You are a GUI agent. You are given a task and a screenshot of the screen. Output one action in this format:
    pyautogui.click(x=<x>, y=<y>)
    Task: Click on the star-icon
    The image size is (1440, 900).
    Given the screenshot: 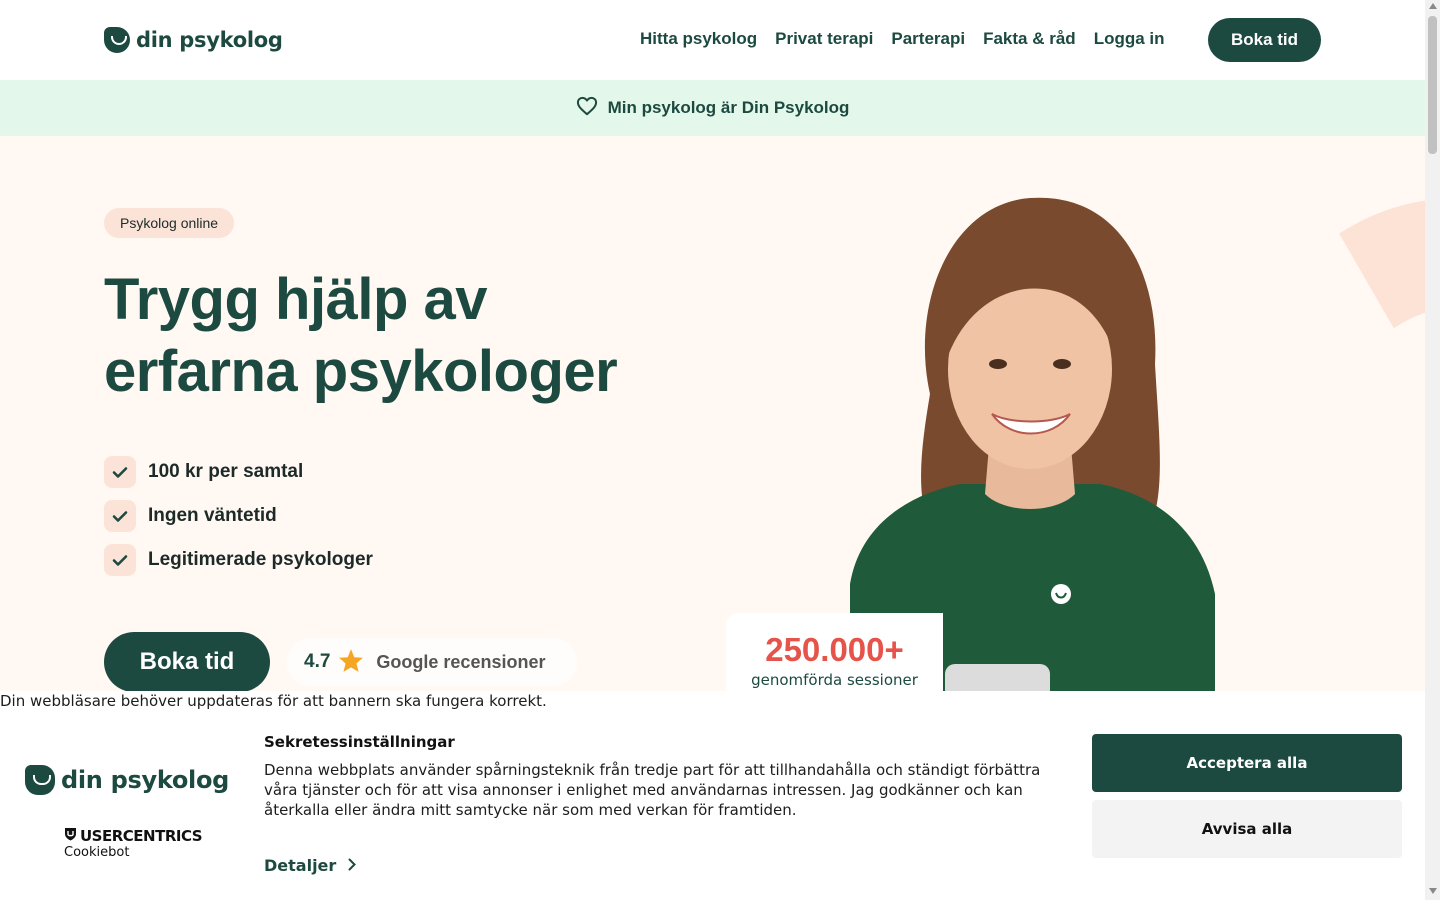 What is the action you would take?
    pyautogui.click(x=351, y=662)
    